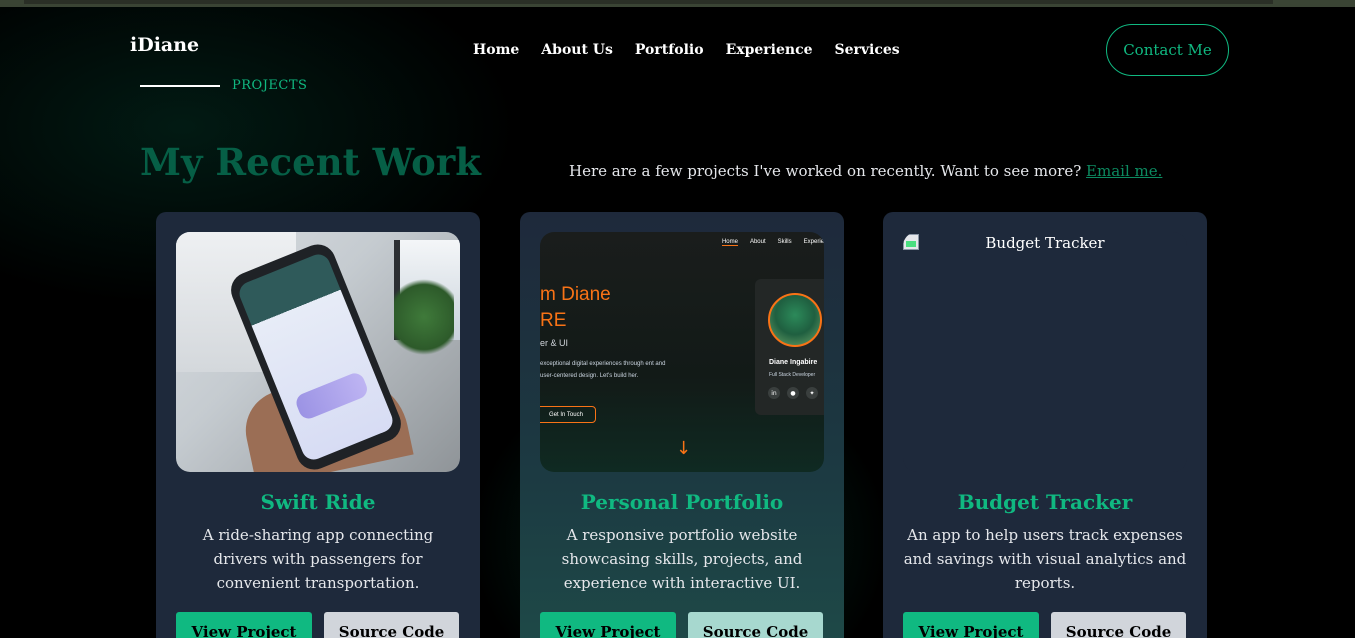 The image size is (1355, 638). I want to click on preview-role: er & UI, so click(554, 343).